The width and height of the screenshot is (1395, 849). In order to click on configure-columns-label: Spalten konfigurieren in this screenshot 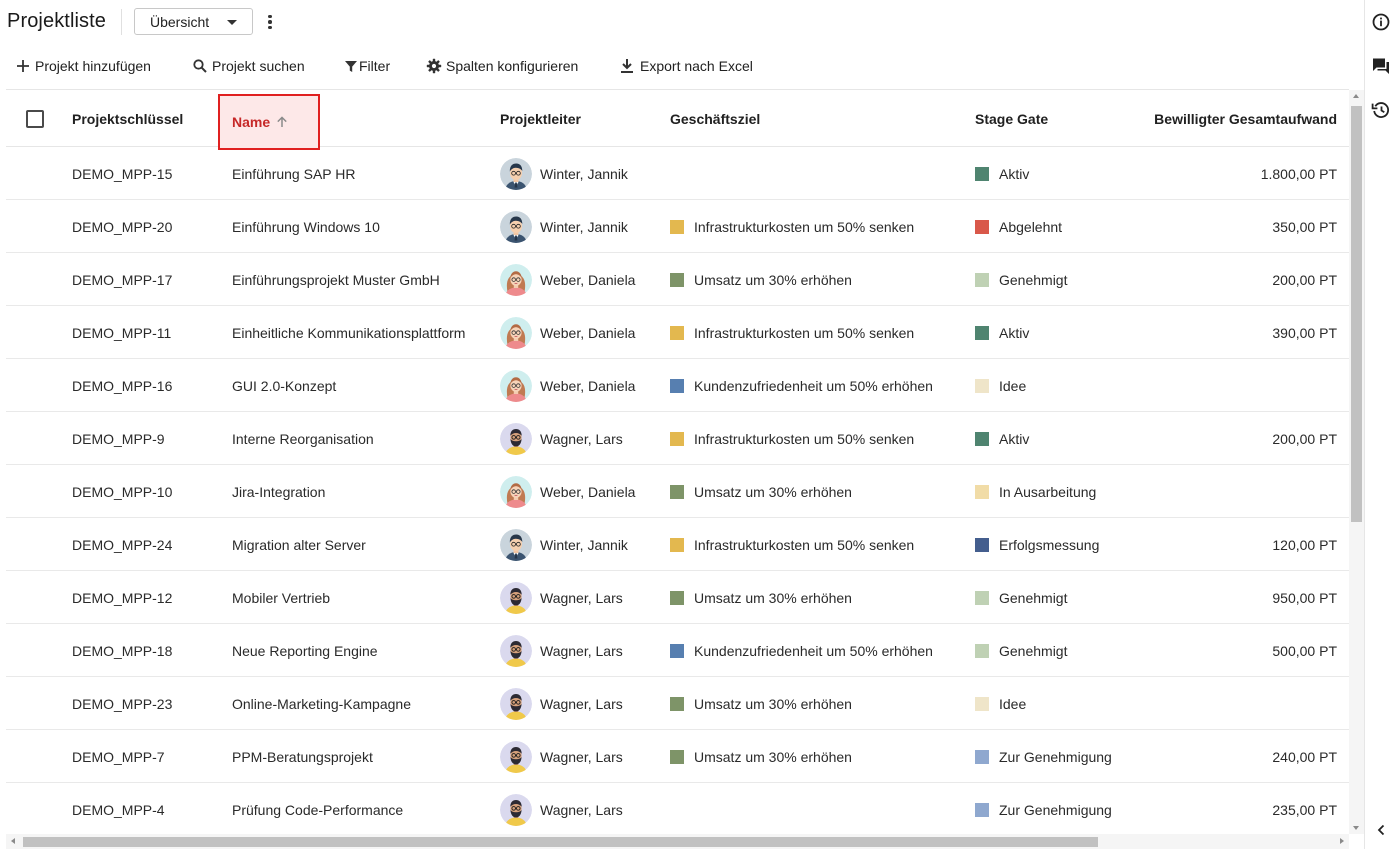, I will do `click(512, 66)`.